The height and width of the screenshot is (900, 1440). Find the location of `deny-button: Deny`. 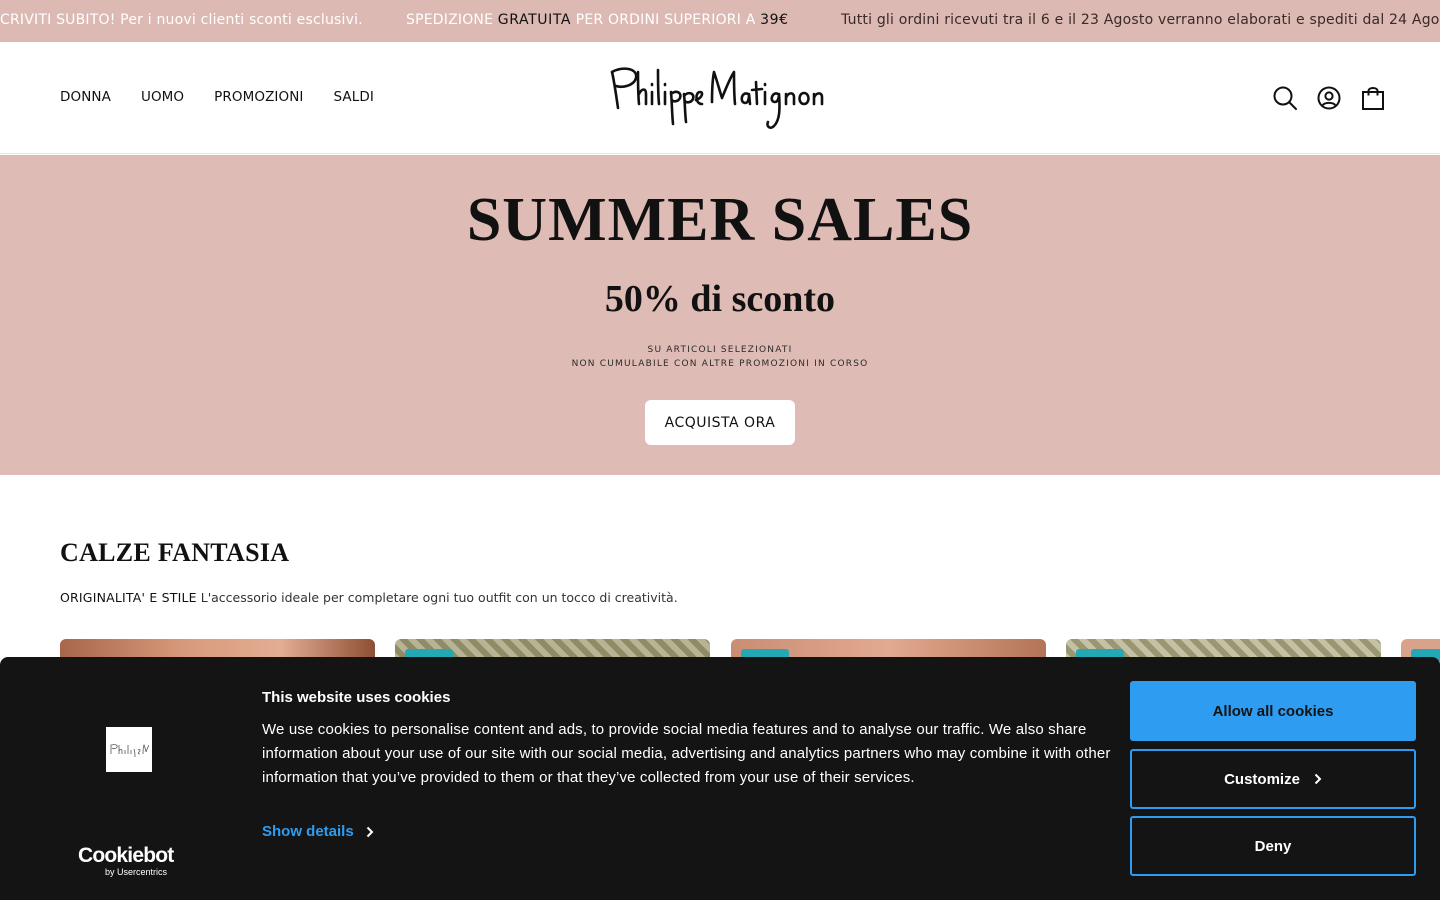

deny-button: Deny is located at coordinates (1273, 846).